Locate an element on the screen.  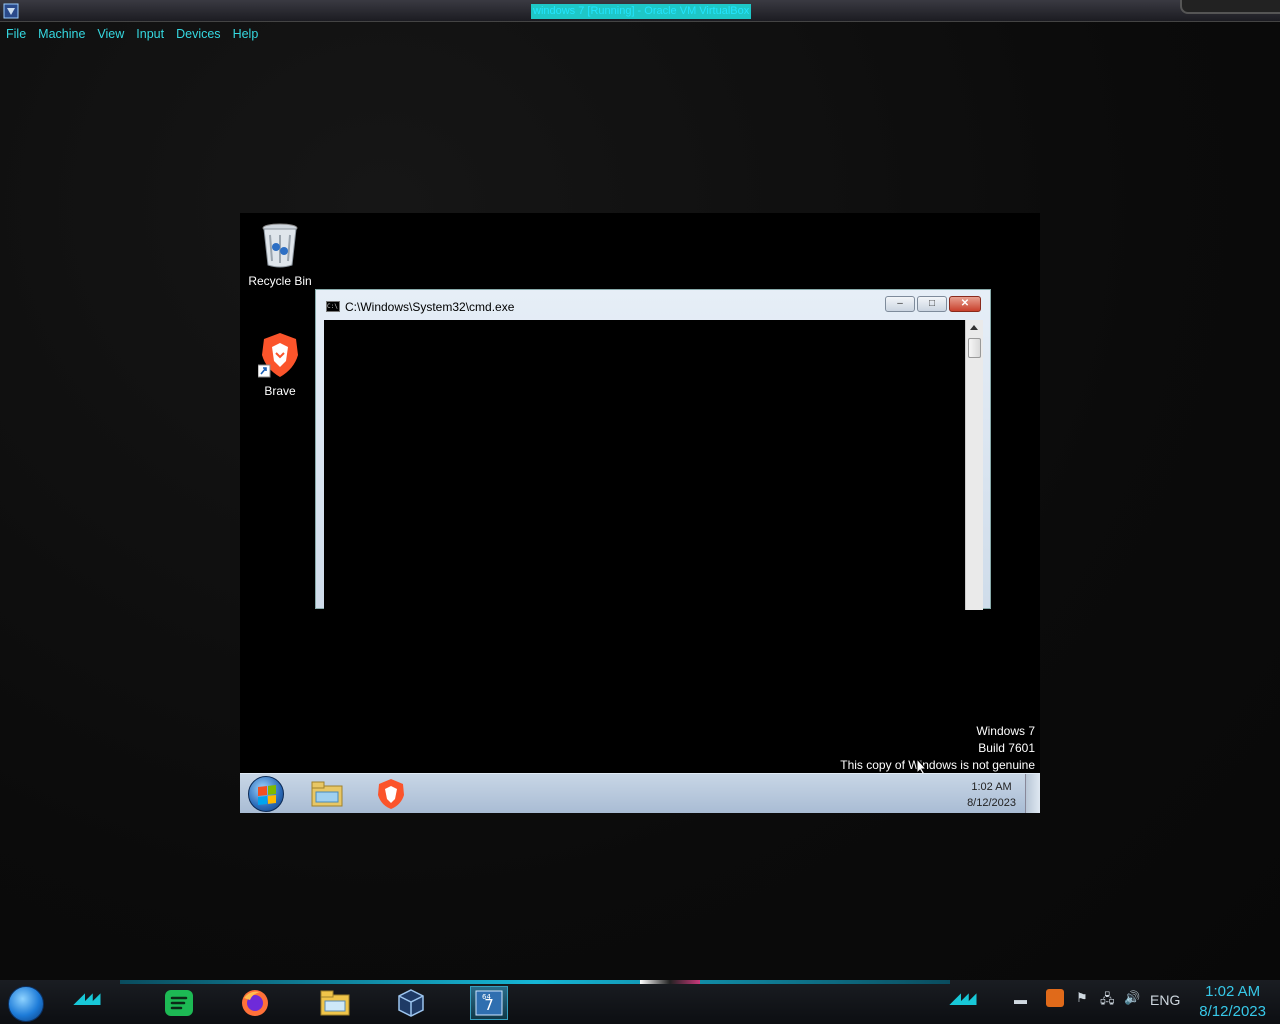
windows7-vm-taskbar-button: 7 64 is located at coordinates (489, 1003).